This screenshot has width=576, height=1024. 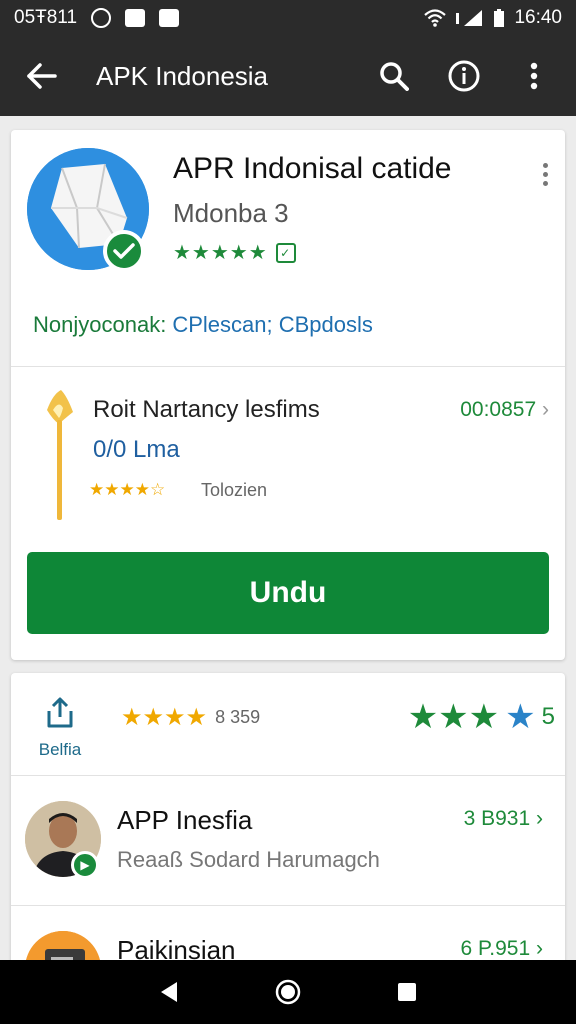 What do you see at coordinates (548, 716) in the screenshot?
I see `rating-value: 5` at bounding box center [548, 716].